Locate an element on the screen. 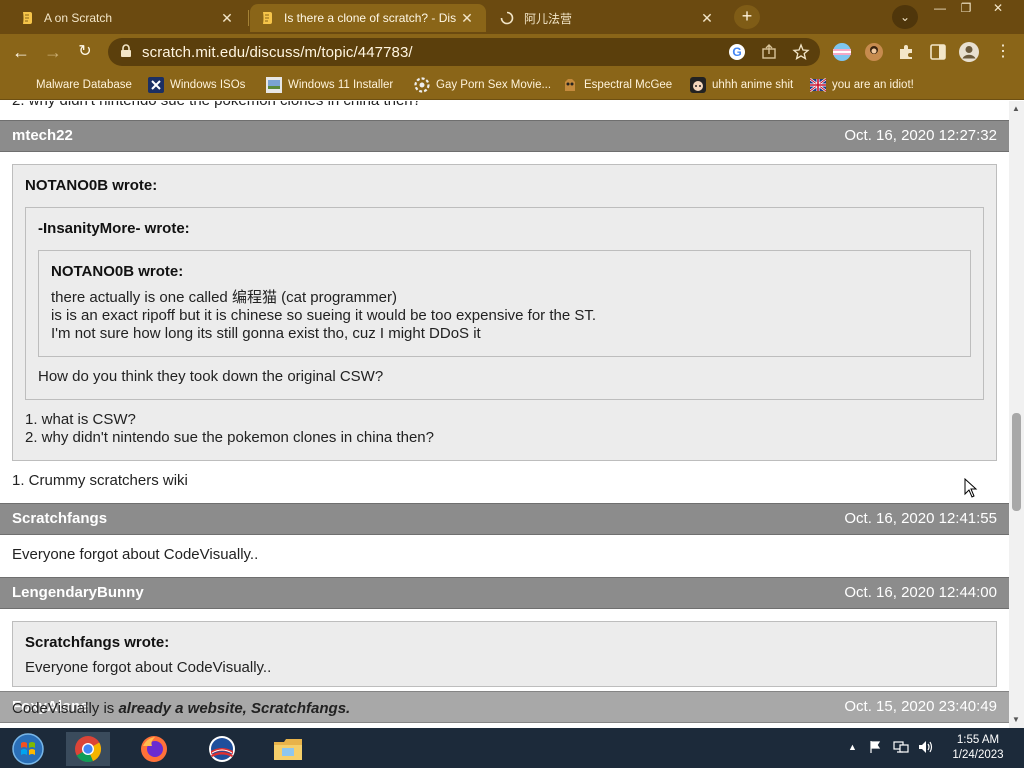 The image size is (1024, 768). tab-title: A on Scratch is located at coordinates (78, 18).